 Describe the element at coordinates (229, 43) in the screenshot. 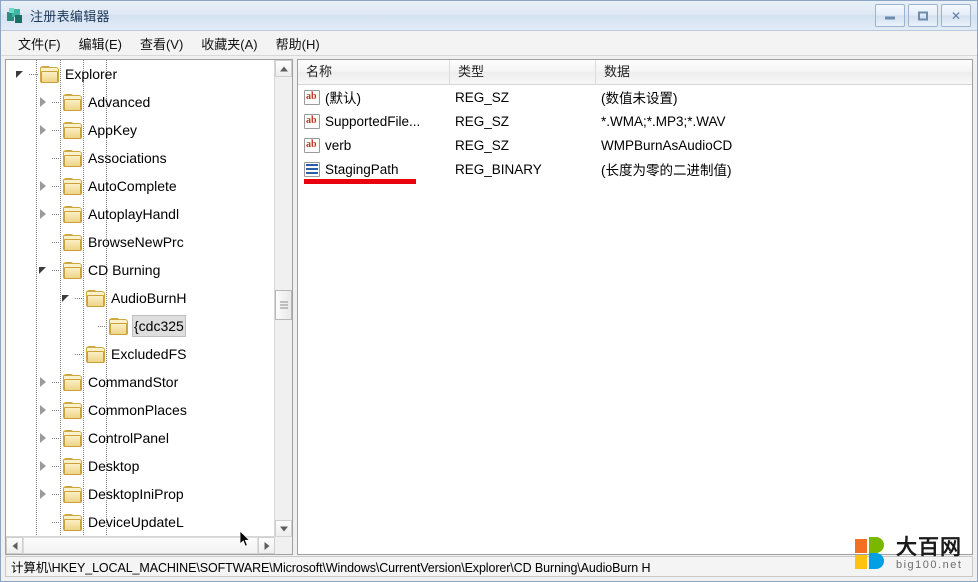

I see `menu-favorites: 收藏夹(A)` at that location.